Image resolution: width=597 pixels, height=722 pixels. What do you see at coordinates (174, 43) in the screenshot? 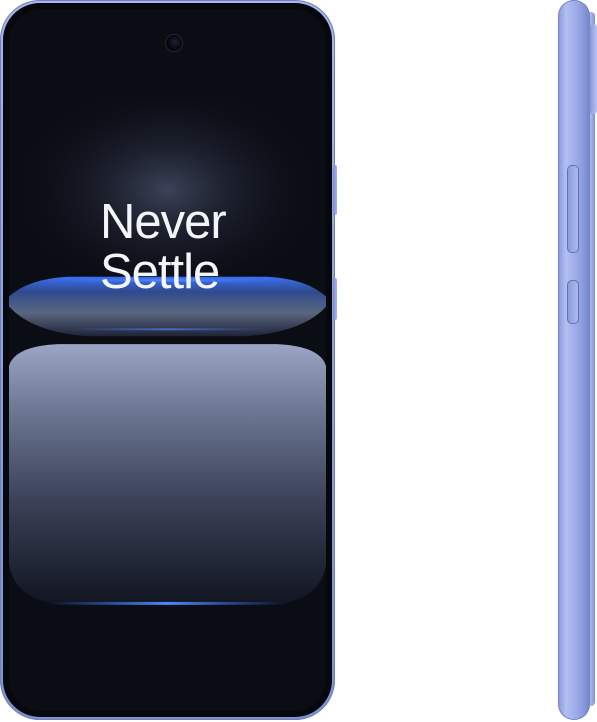
I see `front-camera-icon` at bounding box center [174, 43].